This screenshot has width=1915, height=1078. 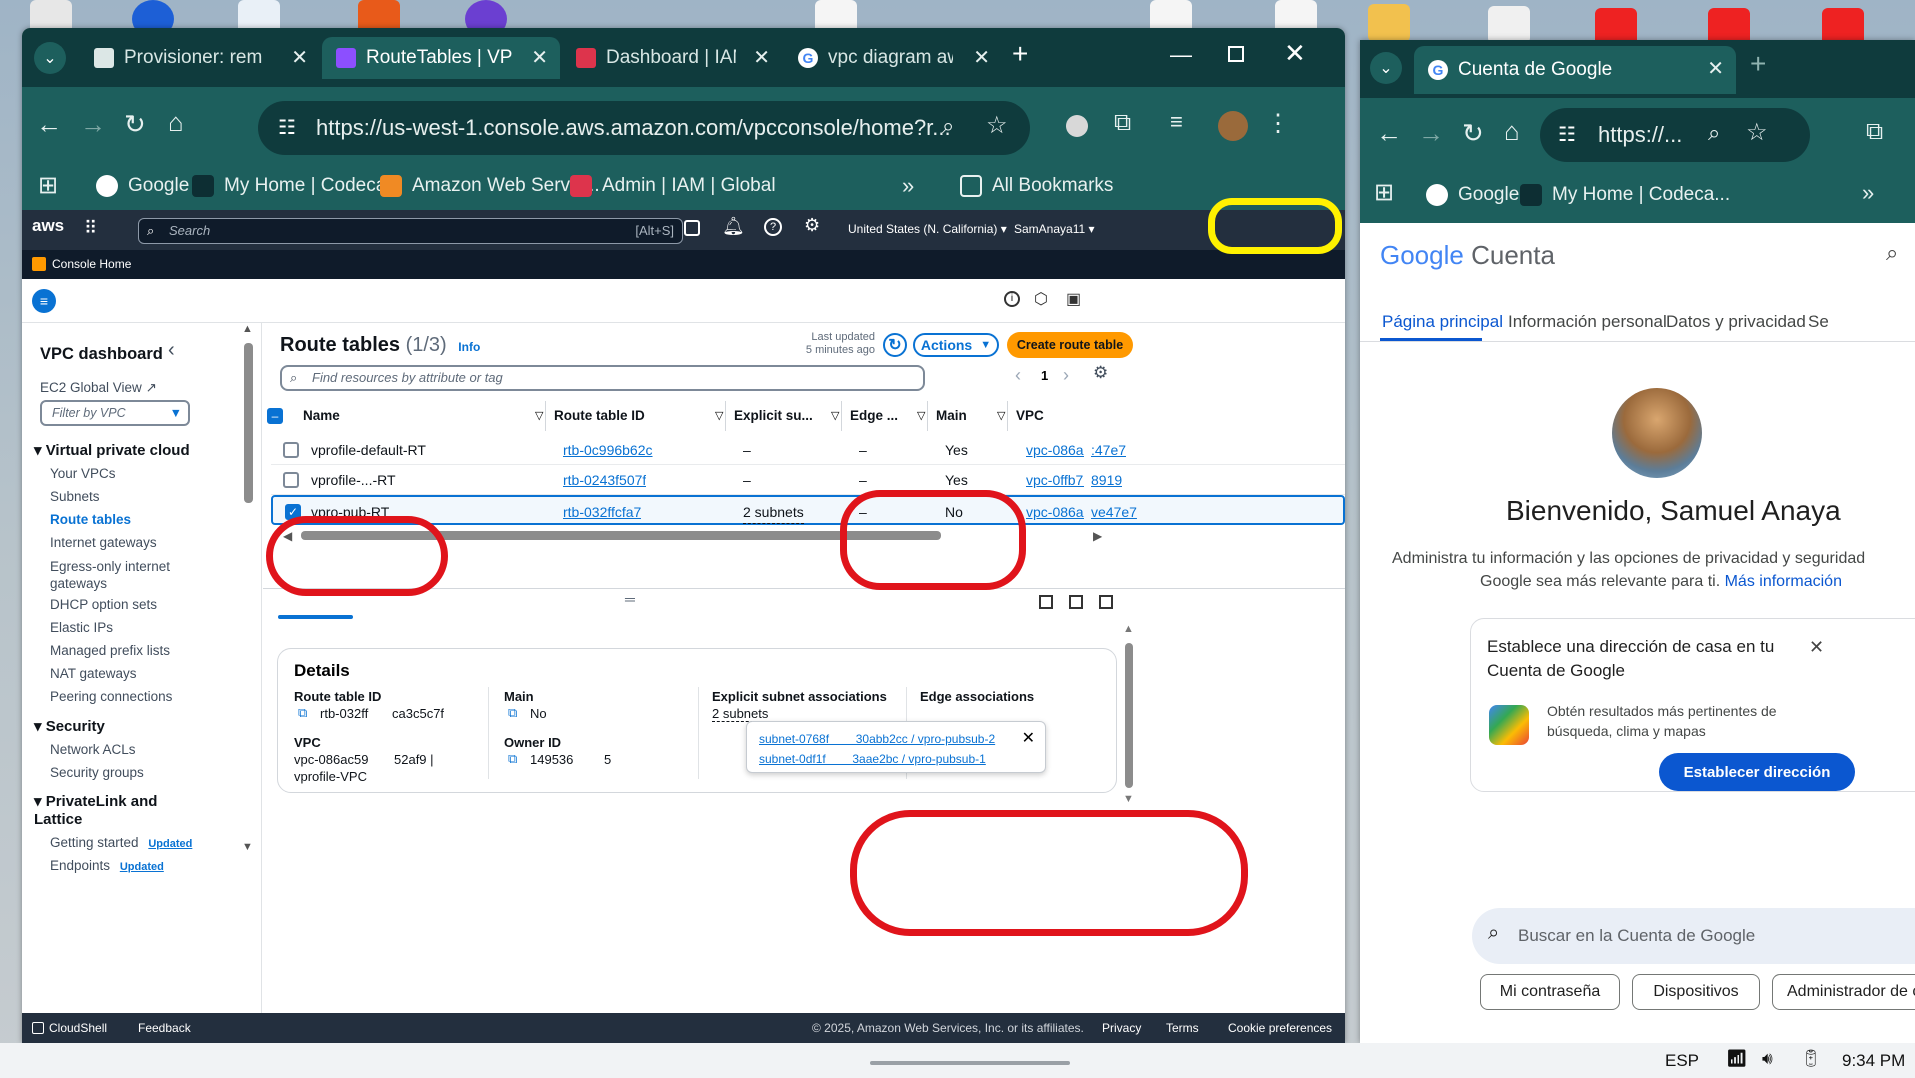 What do you see at coordinates (321, 416) in the screenshot?
I see `col-name: Name` at bounding box center [321, 416].